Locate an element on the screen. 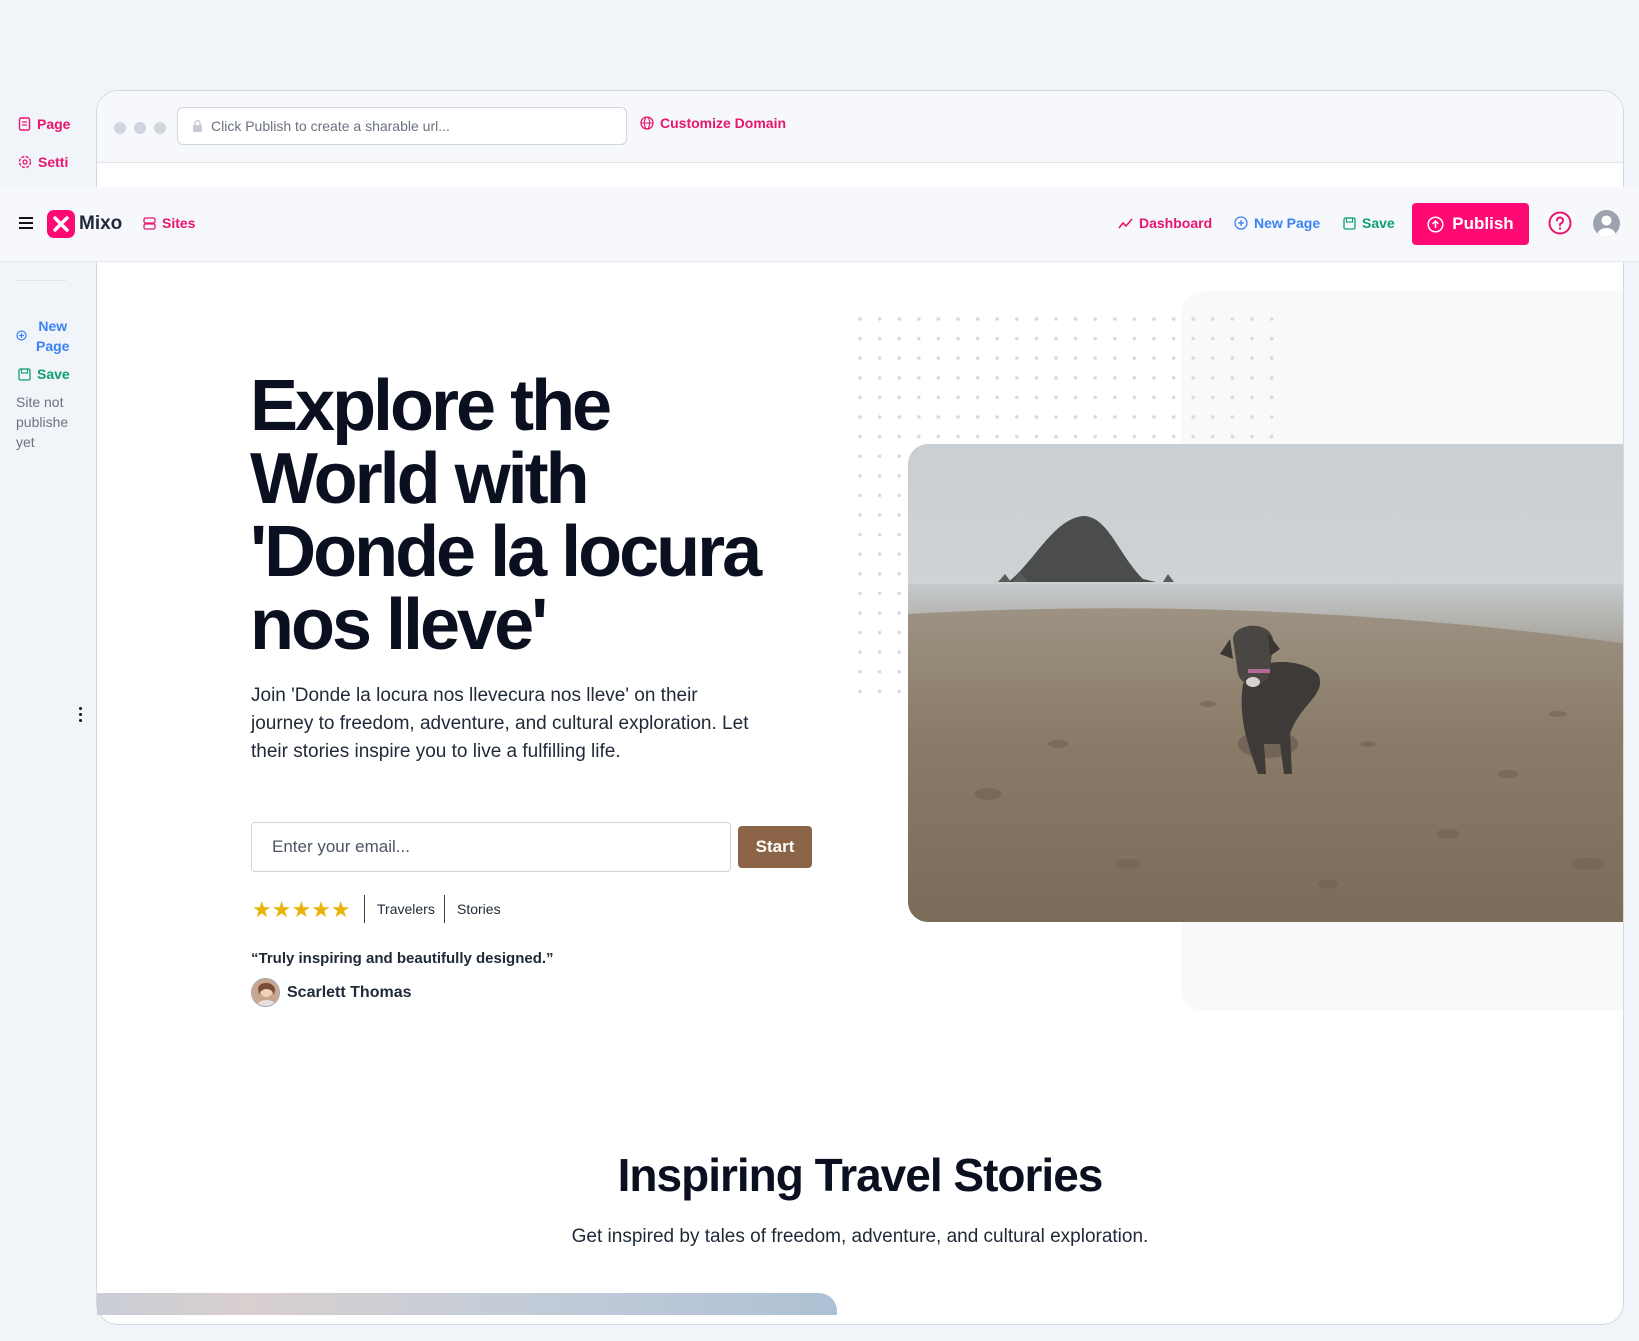 The height and width of the screenshot is (1341, 1639). rating-label-stories: Stories is located at coordinates (479, 909).